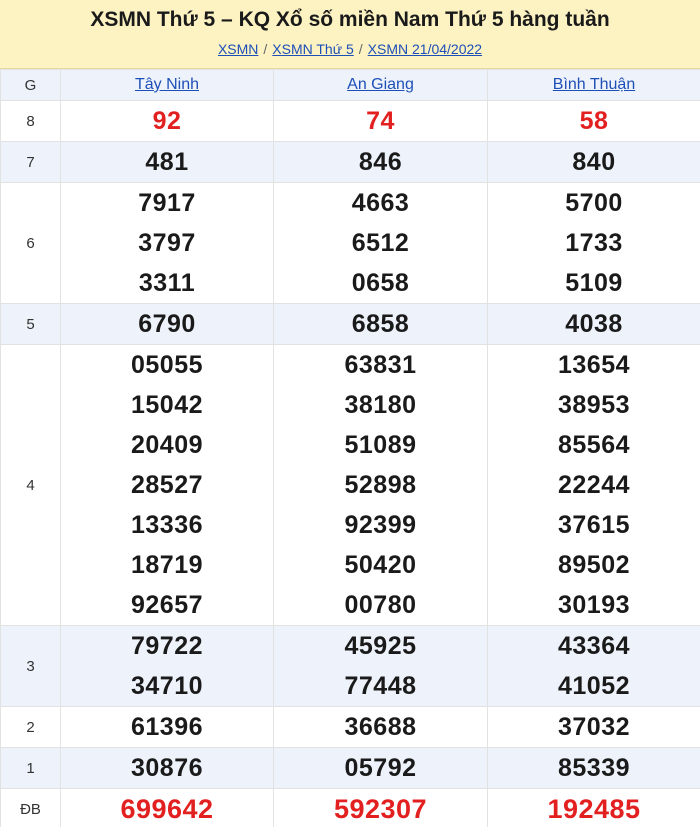 The height and width of the screenshot is (827, 700). What do you see at coordinates (380, 445) in the screenshot?
I see `prize-number: 51089` at bounding box center [380, 445].